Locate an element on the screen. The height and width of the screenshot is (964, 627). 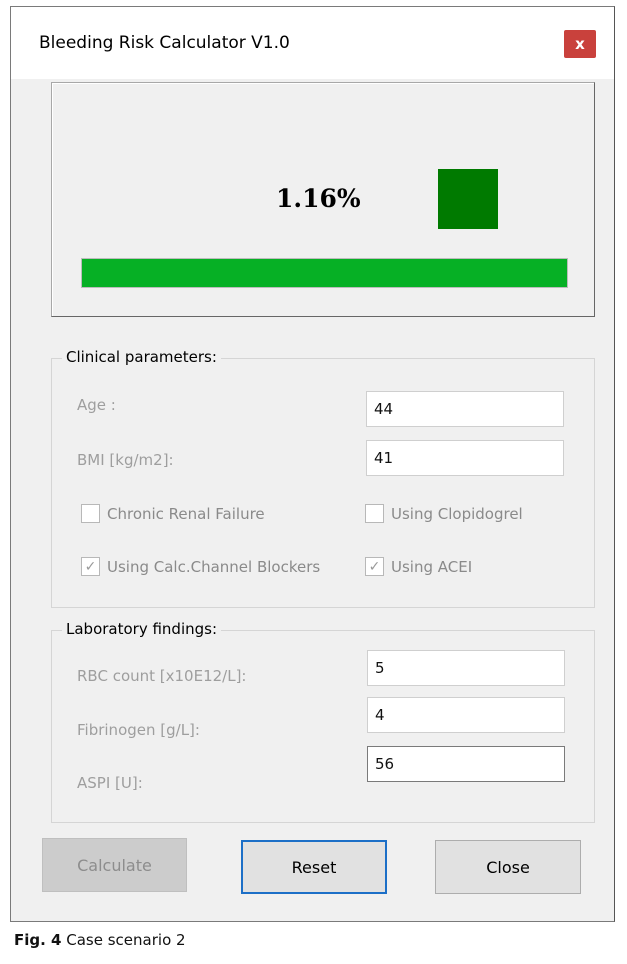
fibrinogen-label: Fibrinogen [g/L]: is located at coordinates (138, 730).